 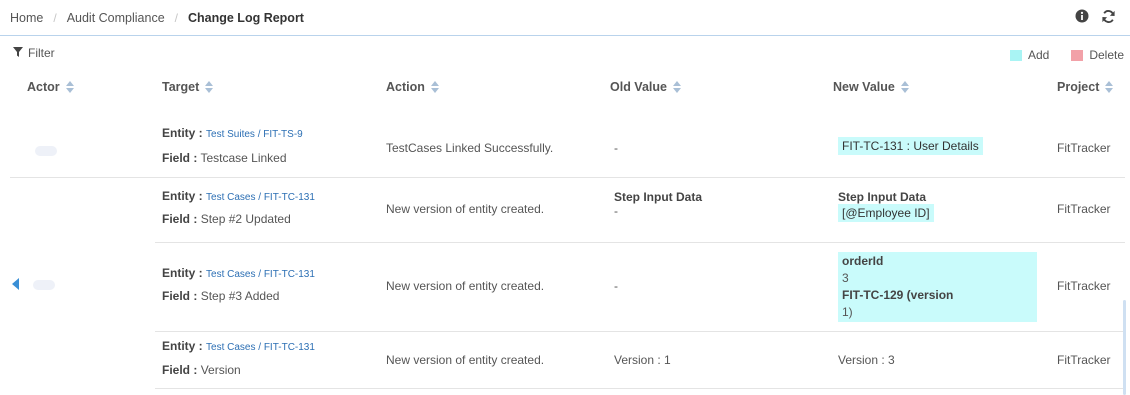 What do you see at coordinates (864, 87) in the screenshot?
I see `column-header-new-value-label: New Value` at bounding box center [864, 87].